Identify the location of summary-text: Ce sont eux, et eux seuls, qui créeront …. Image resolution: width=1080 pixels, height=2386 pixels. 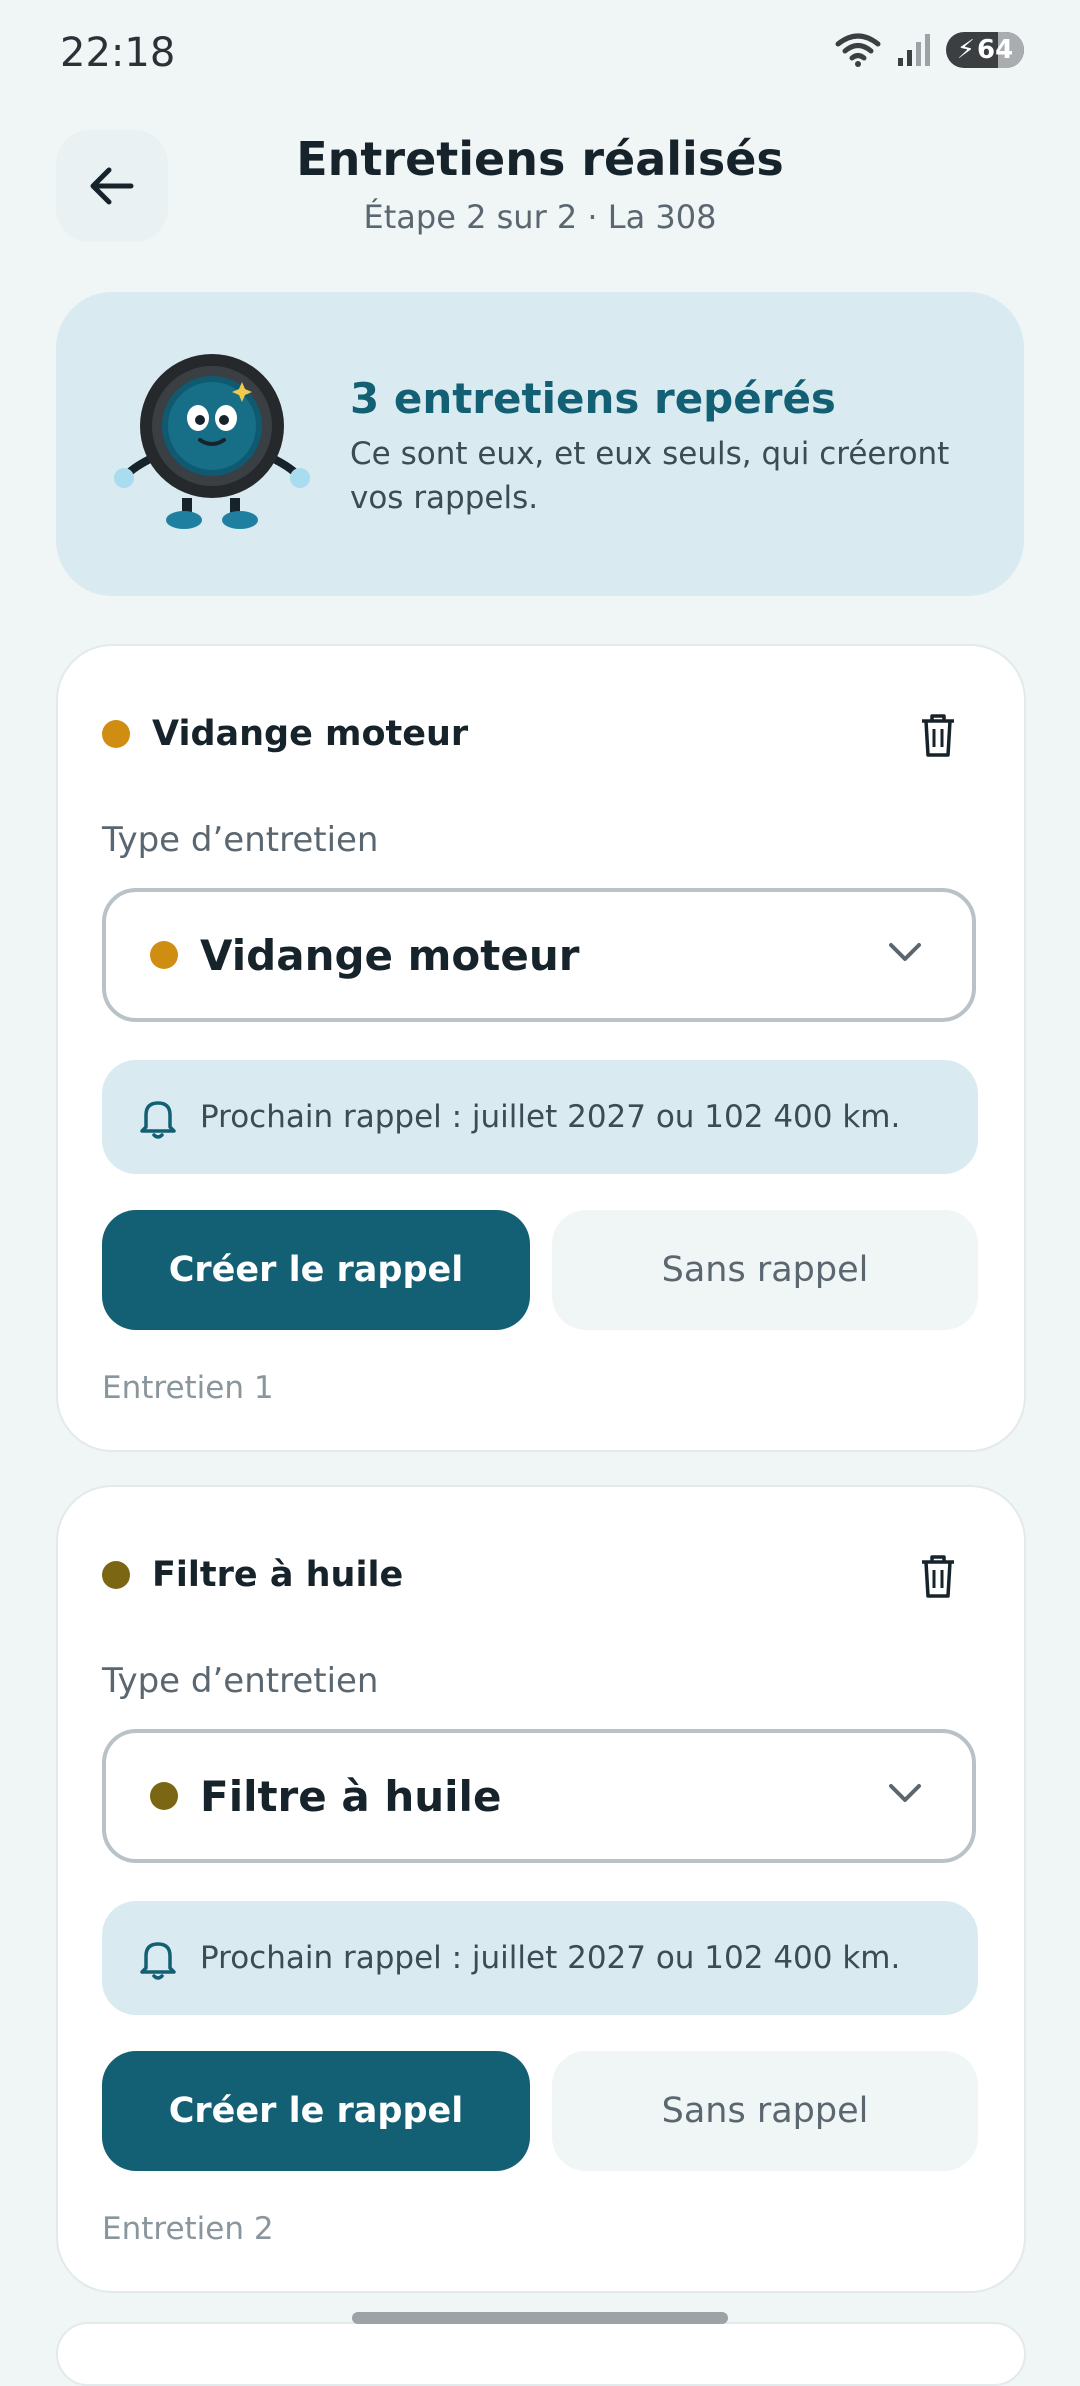
(650, 476).